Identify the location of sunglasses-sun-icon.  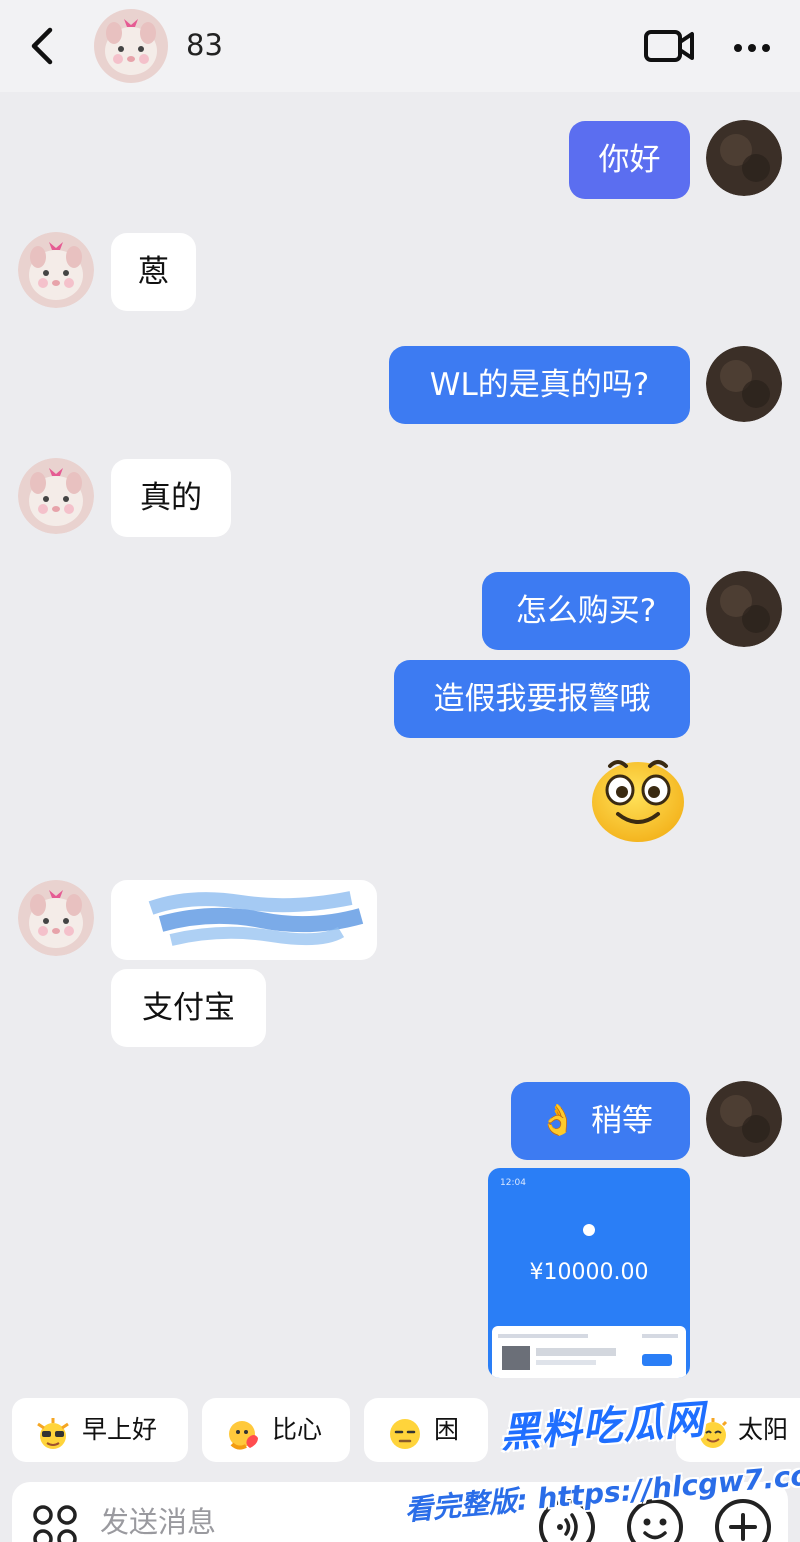
(53, 1430).